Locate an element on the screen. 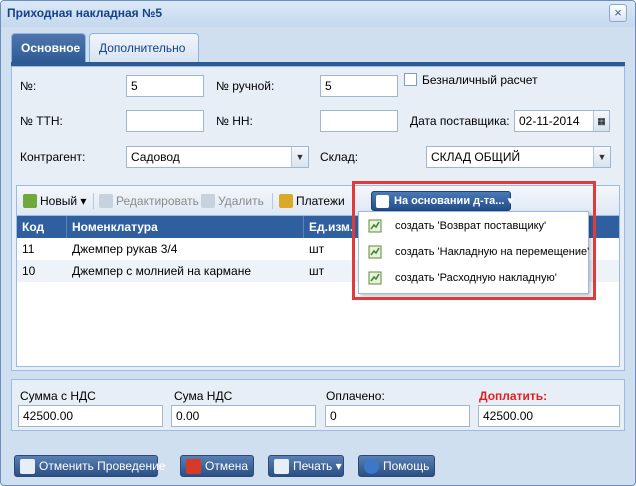  sum-with-vat-field: 42500.00 is located at coordinates (90, 416).